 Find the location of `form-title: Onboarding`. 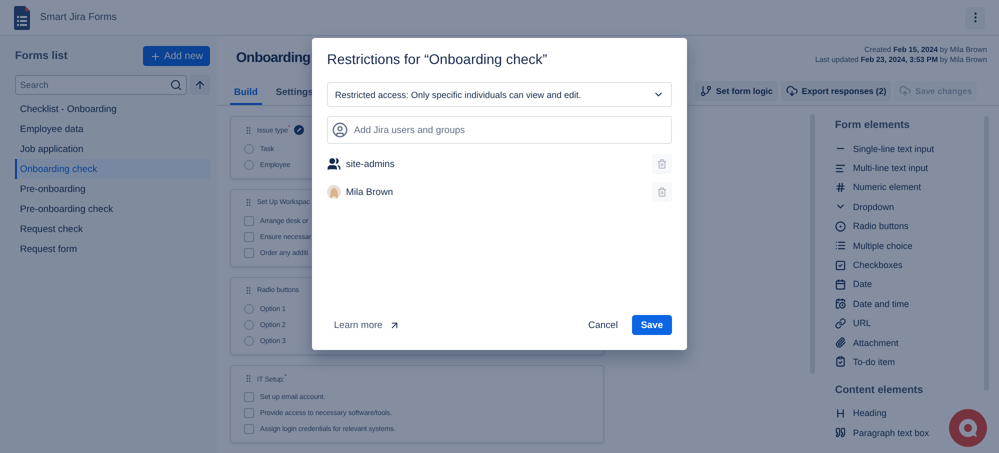

form-title: Onboarding is located at coordinates (273, 58).